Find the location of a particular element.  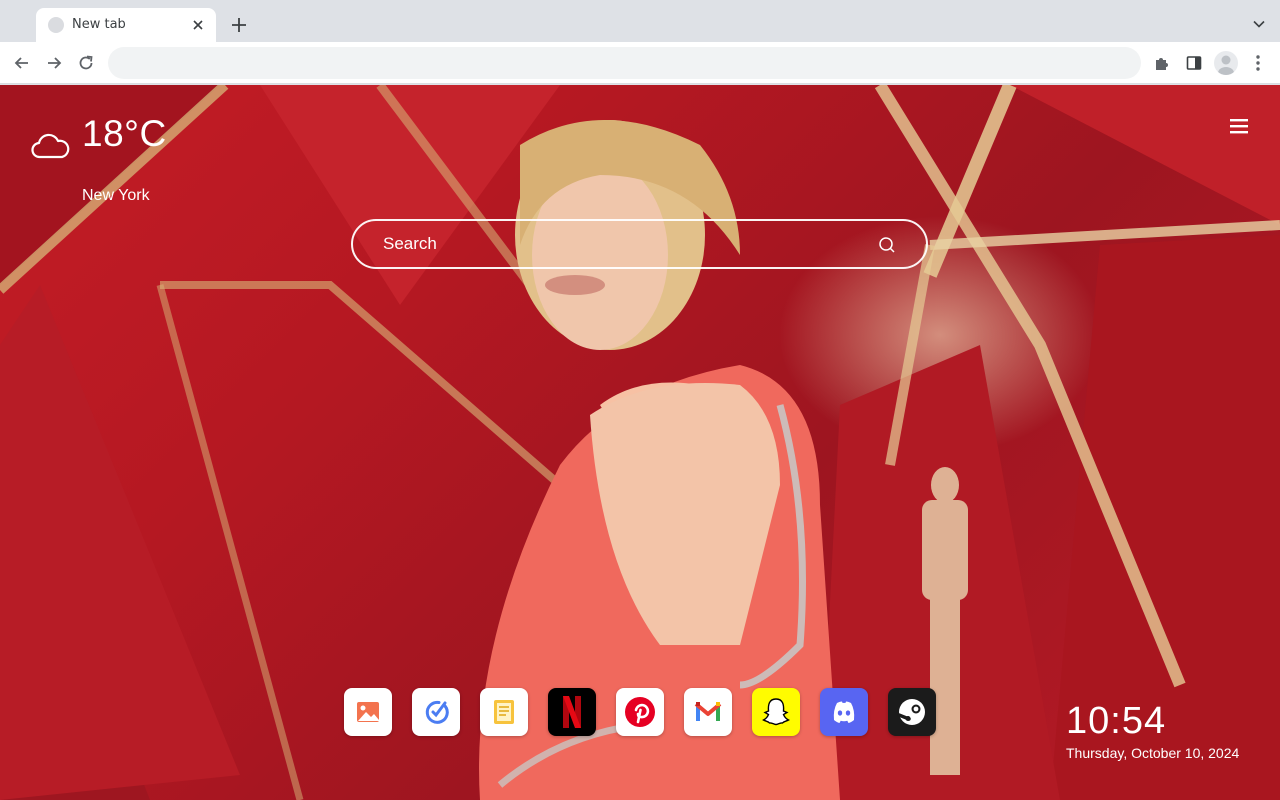

weather-temperature: 18°C is located at coordinates (124, 133).